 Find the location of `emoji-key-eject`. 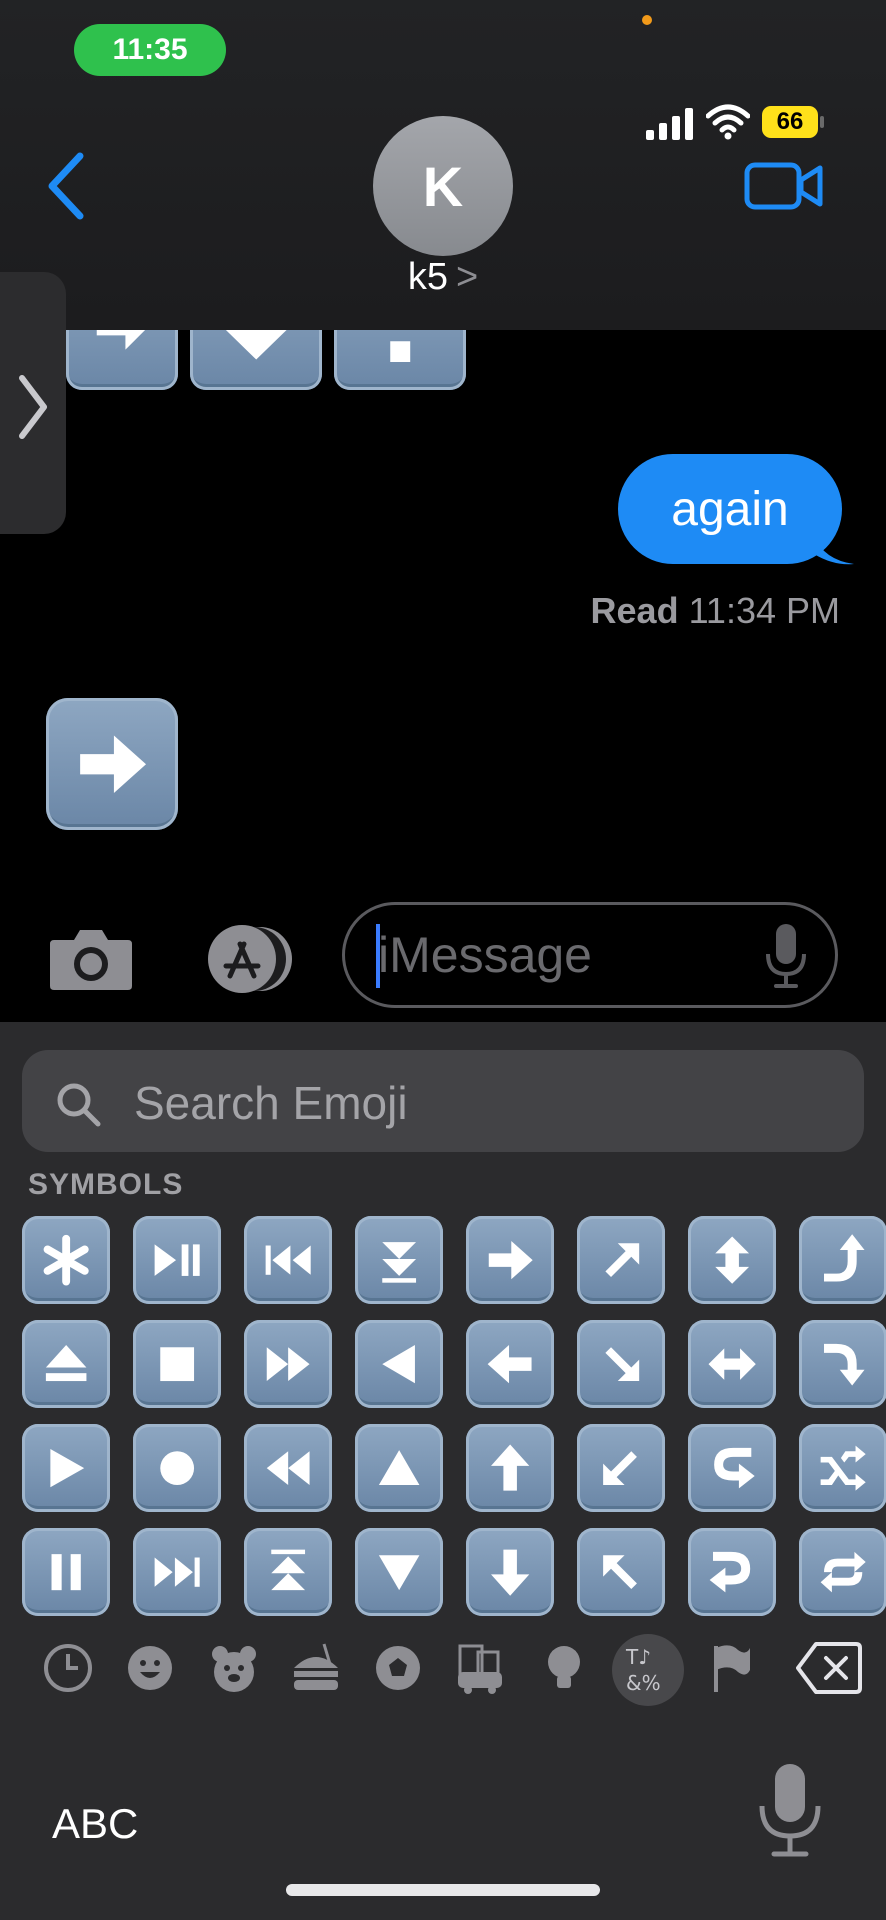

emoji-key-eject is located at coordinates (66, 1364).